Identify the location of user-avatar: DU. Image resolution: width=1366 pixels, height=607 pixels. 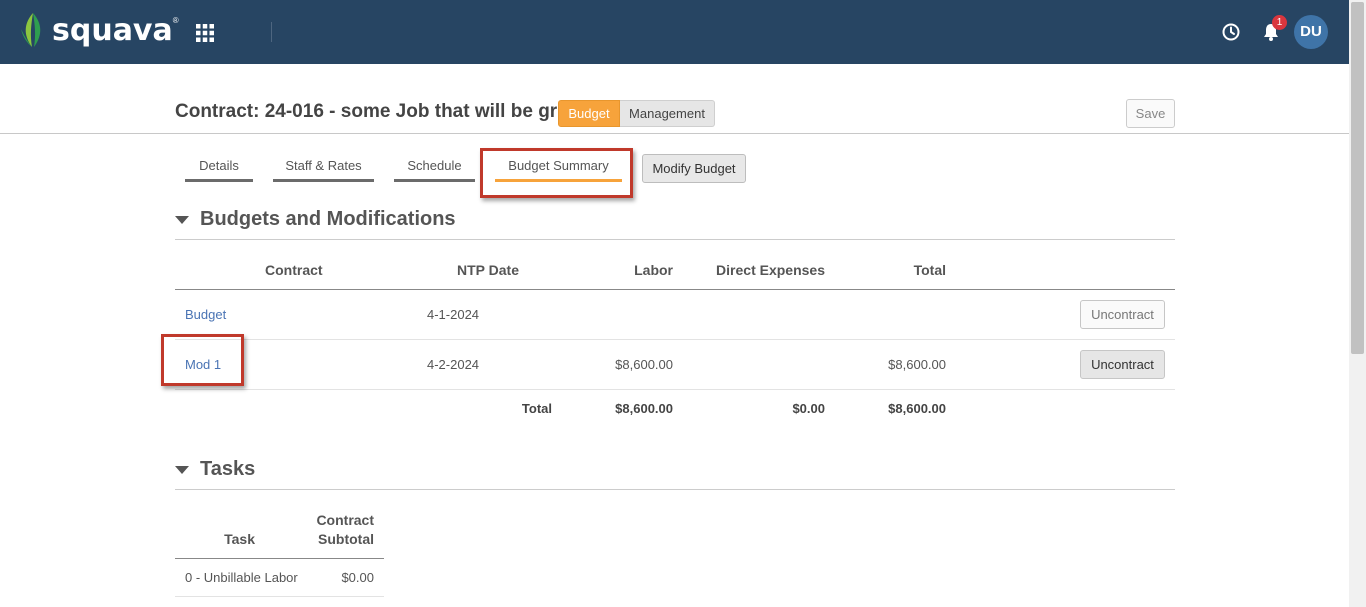
(1311, 32).